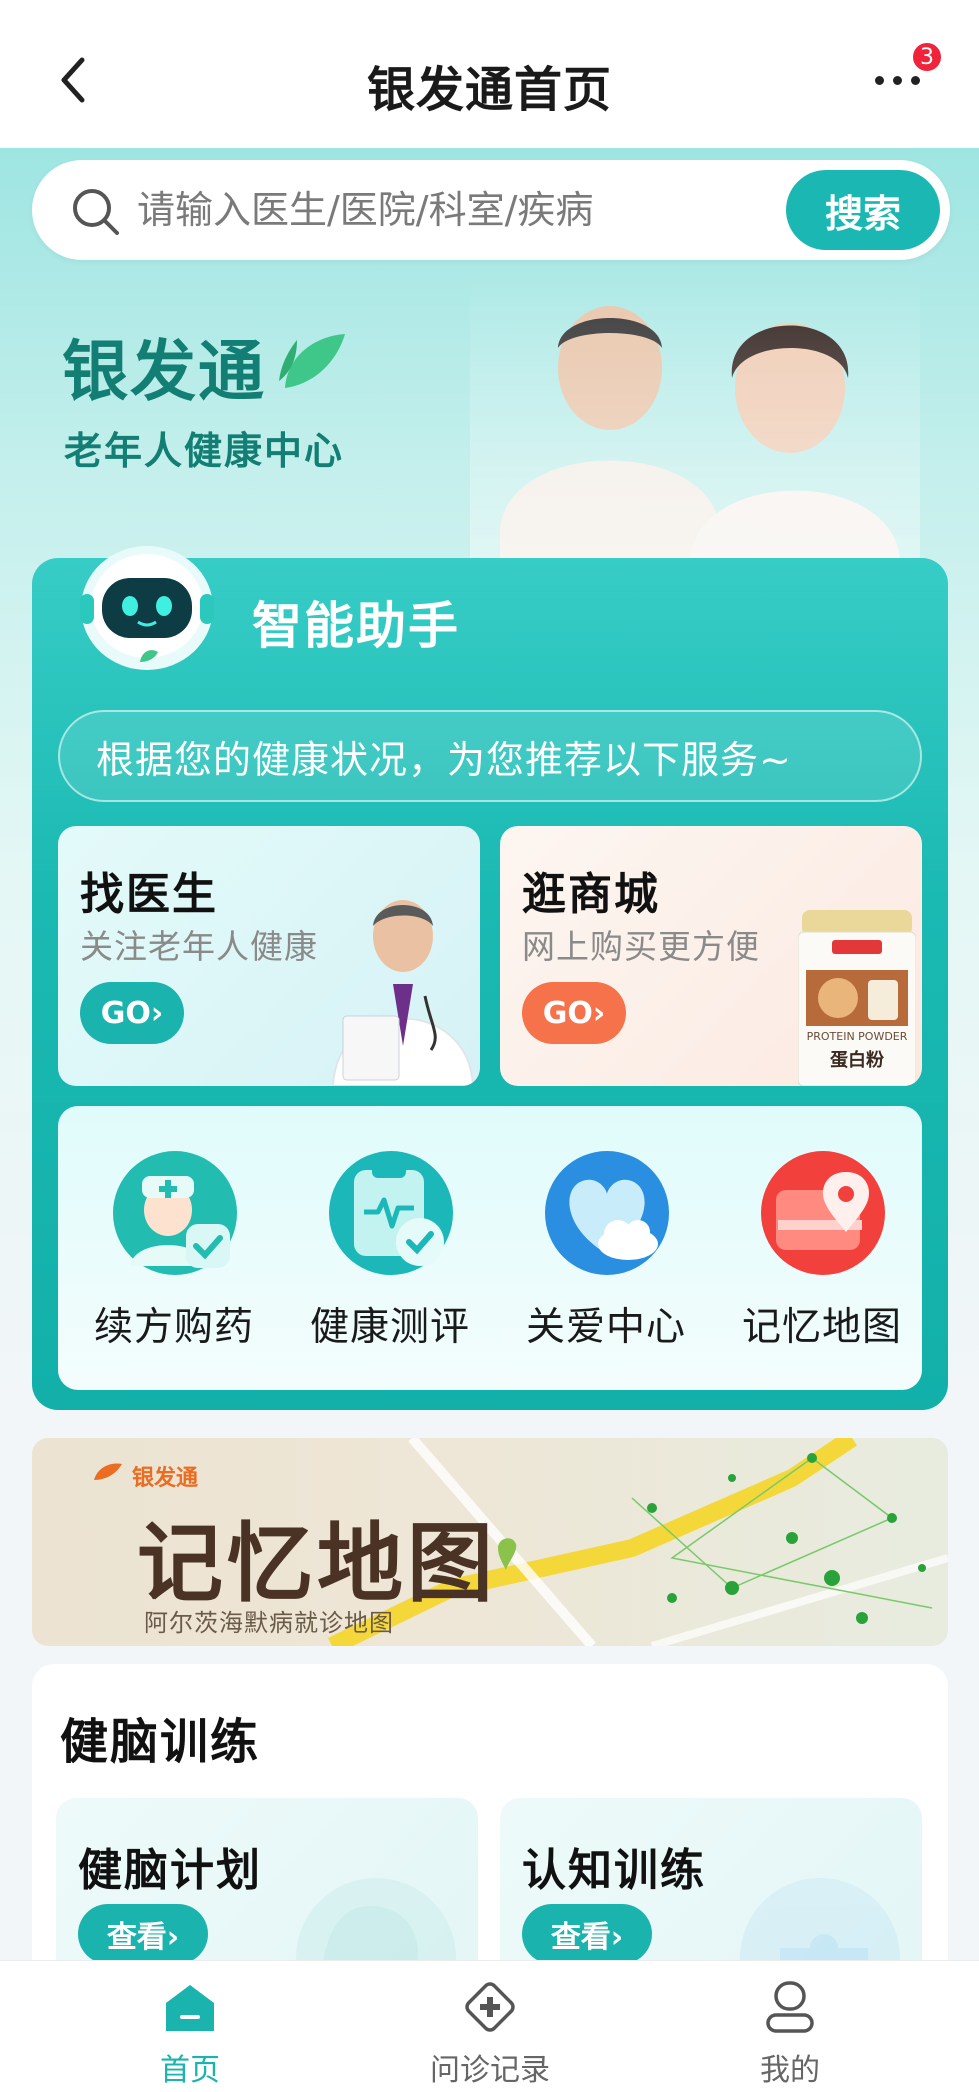 This screenshot has width=979, height=2092. Describe the element at coordinates (164, 371) in the screenshot. I see `brand-logo-text: 银发通` at that location.